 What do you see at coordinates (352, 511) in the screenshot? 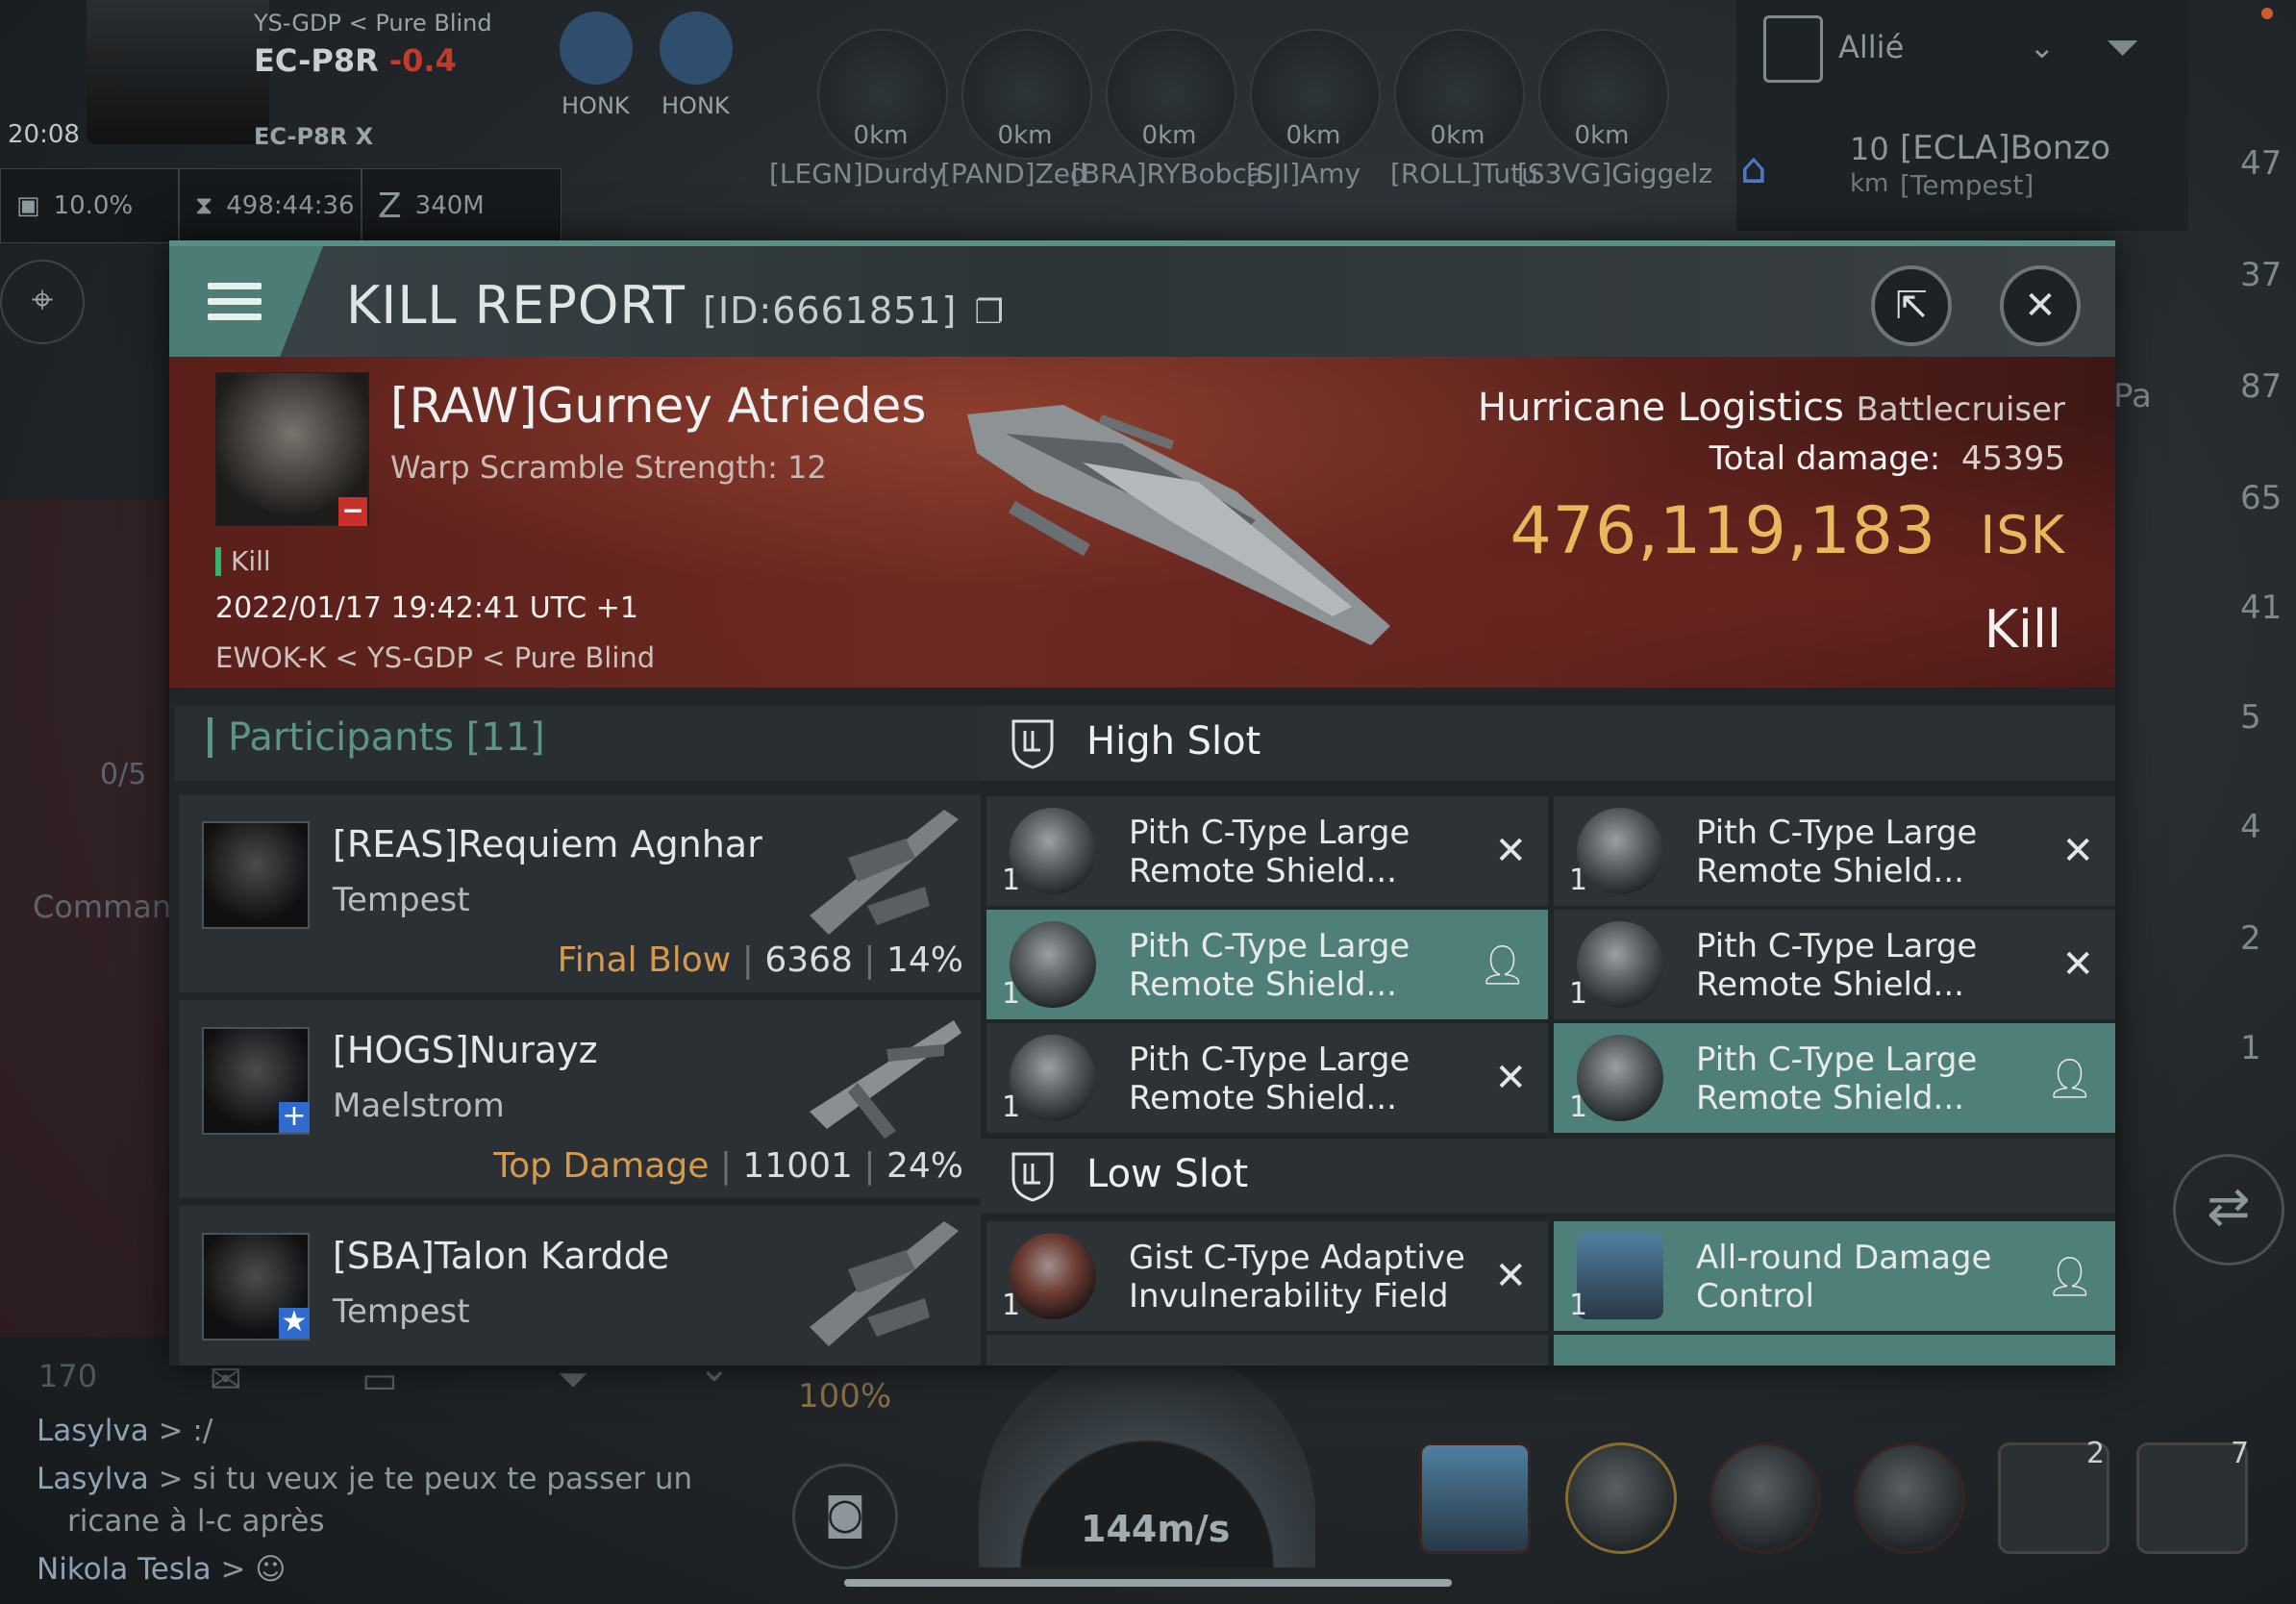
I see `negative-standing-badge: −` at bounding box center [352, 511].